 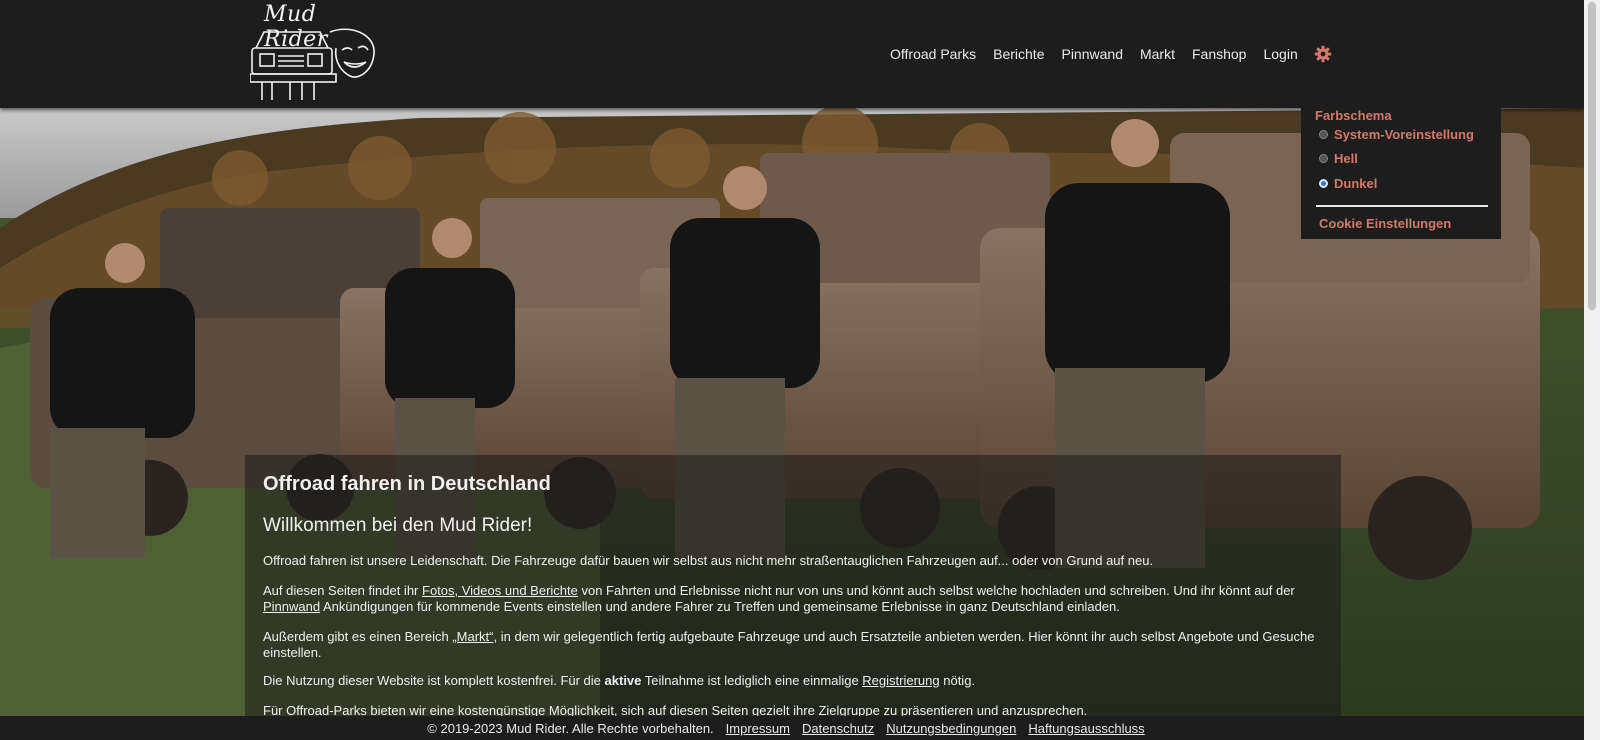 What do you see at coordinates (1592, 370) in the screenshot?
I see `page-scrollbar` at bounding box center [1592, 370].